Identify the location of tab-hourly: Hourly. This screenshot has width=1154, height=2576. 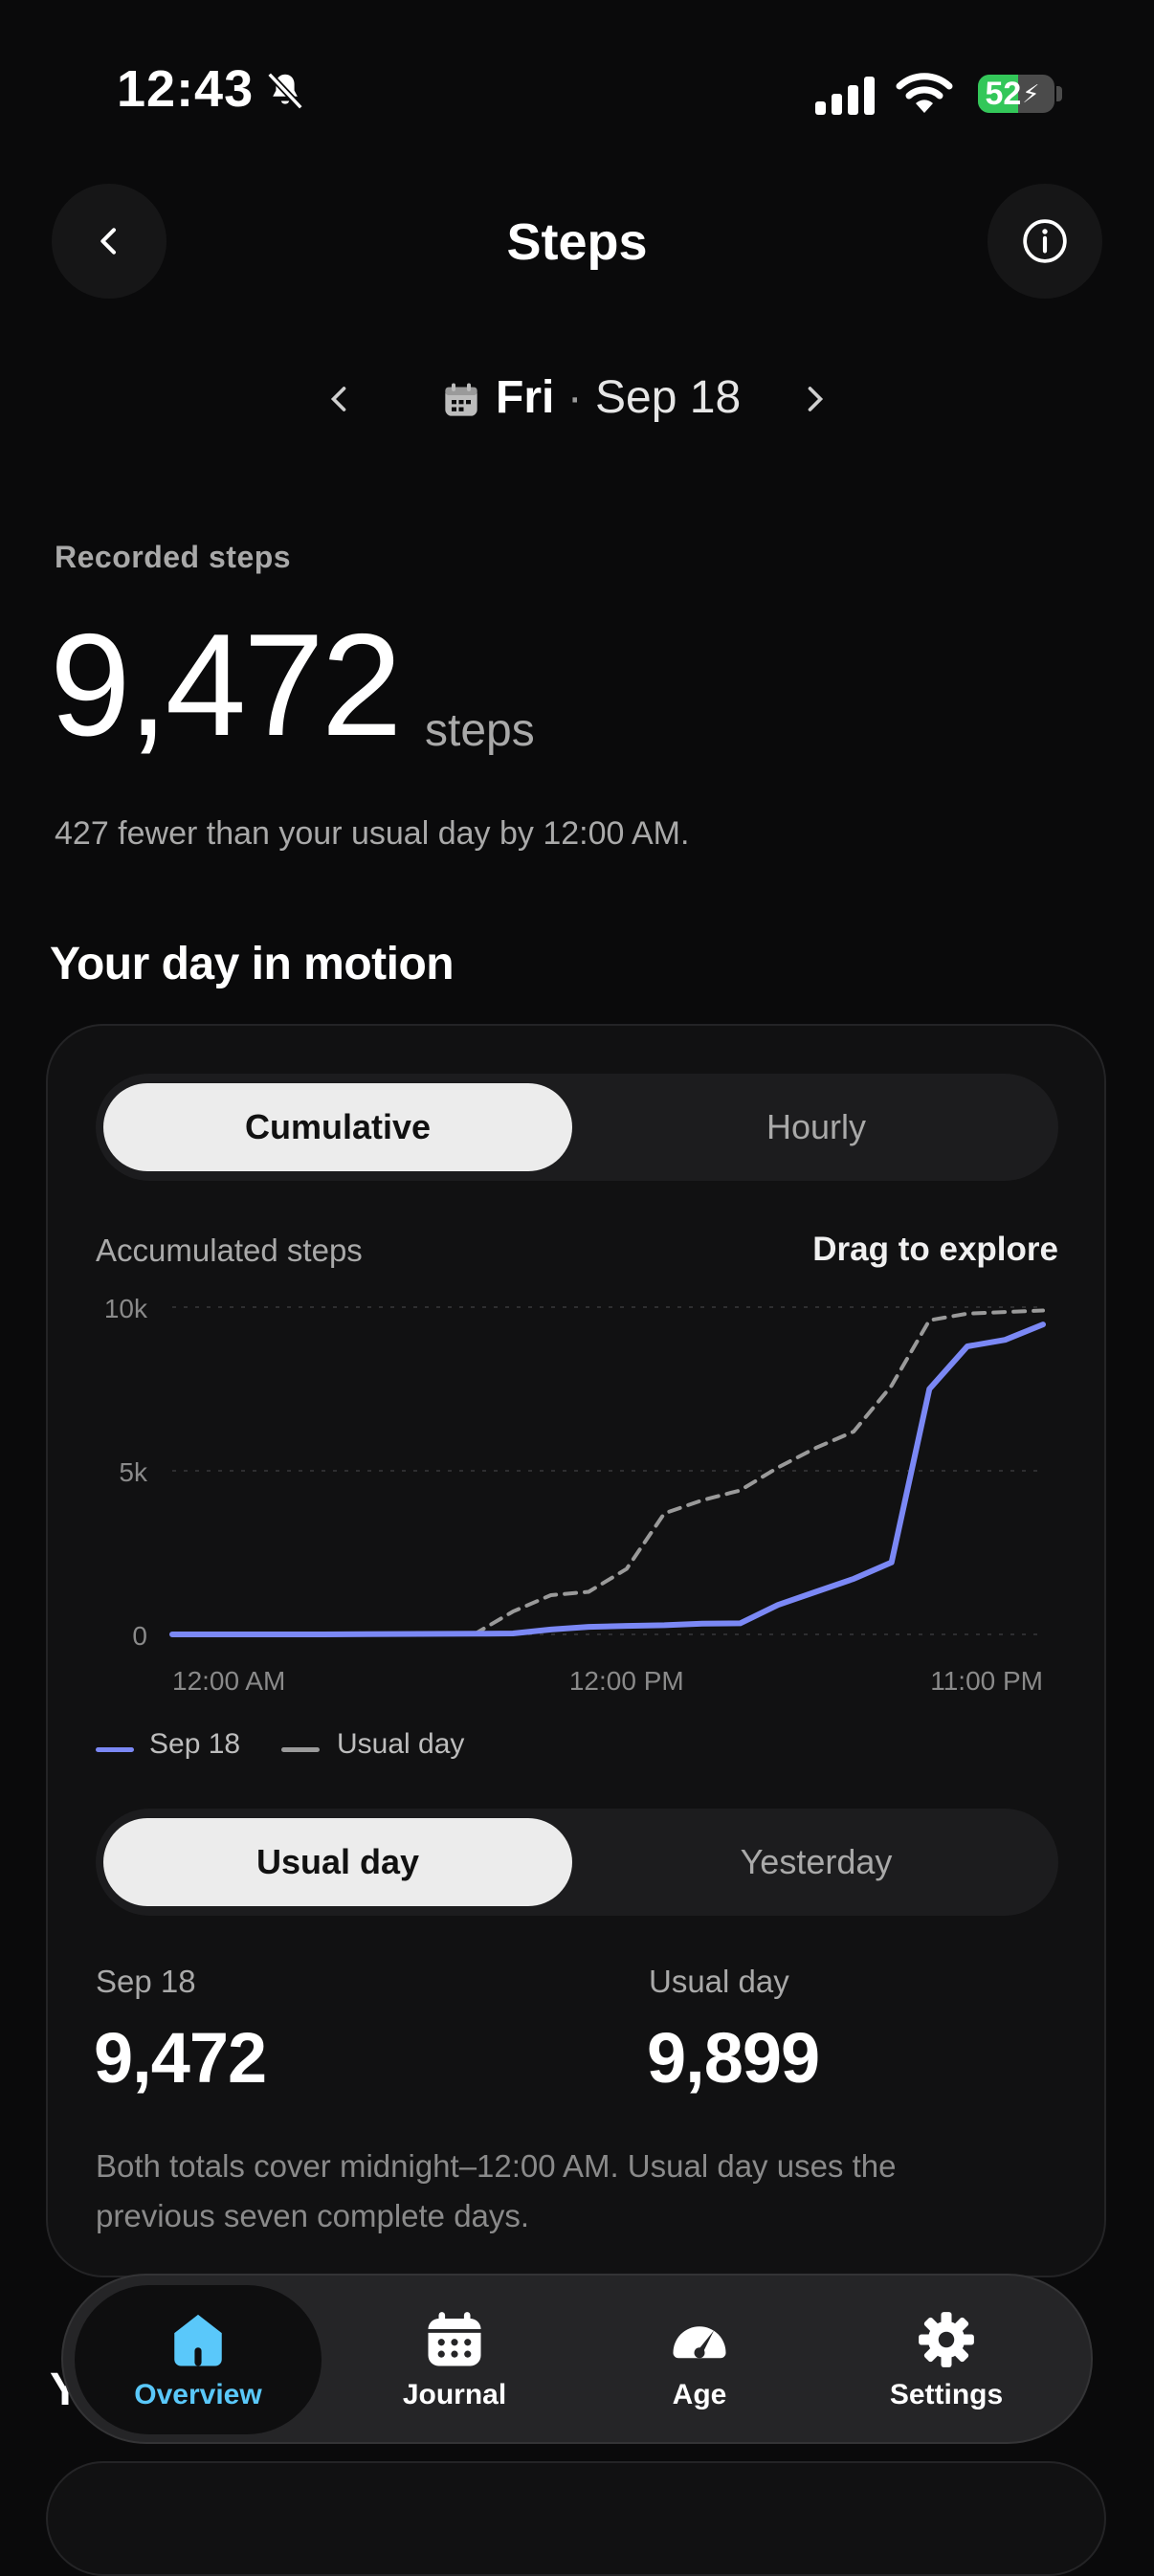
(816, 1127).